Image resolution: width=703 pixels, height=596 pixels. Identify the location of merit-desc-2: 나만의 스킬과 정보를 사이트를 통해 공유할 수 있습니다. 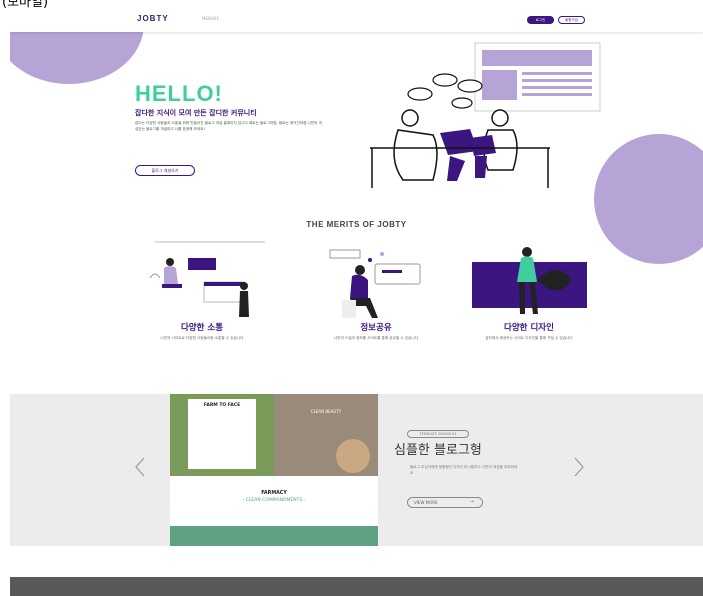
(376, 338).